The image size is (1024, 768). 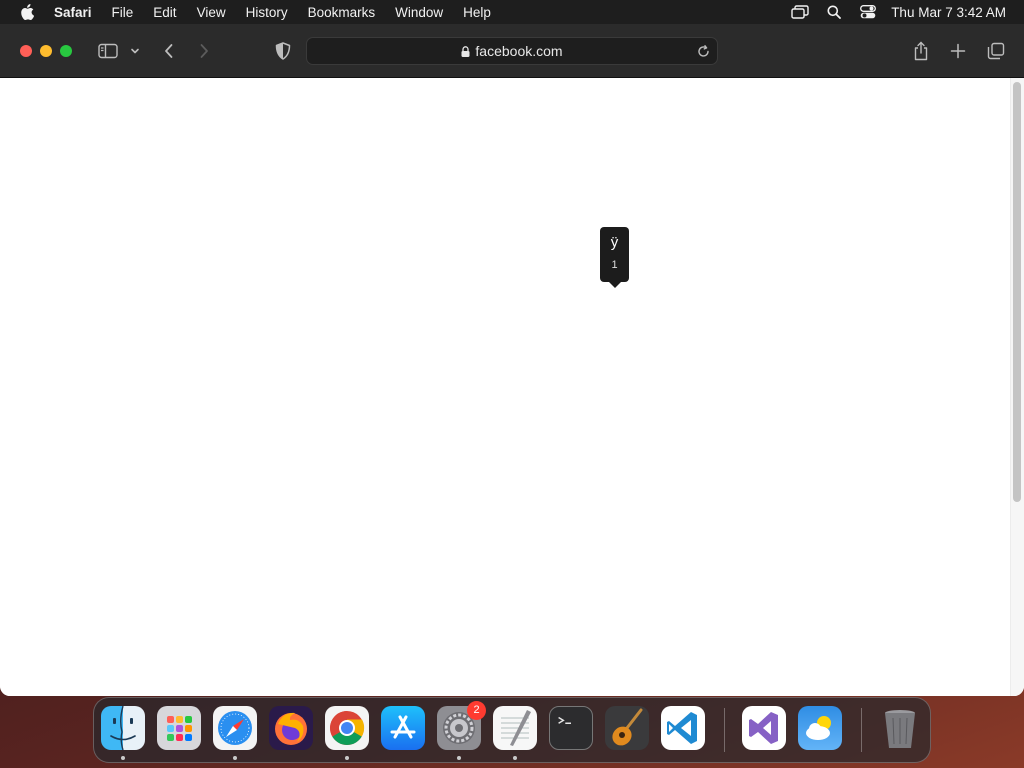 I want to click on dock-weather, so click(x=820, y=728).